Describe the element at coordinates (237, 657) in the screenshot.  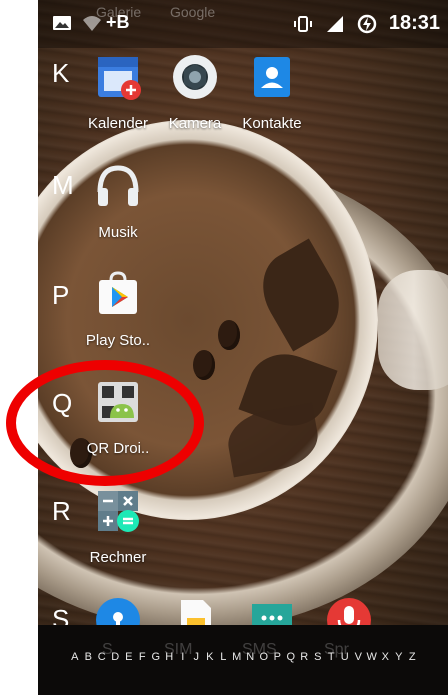
I see `alpha-letter: M` at that location.